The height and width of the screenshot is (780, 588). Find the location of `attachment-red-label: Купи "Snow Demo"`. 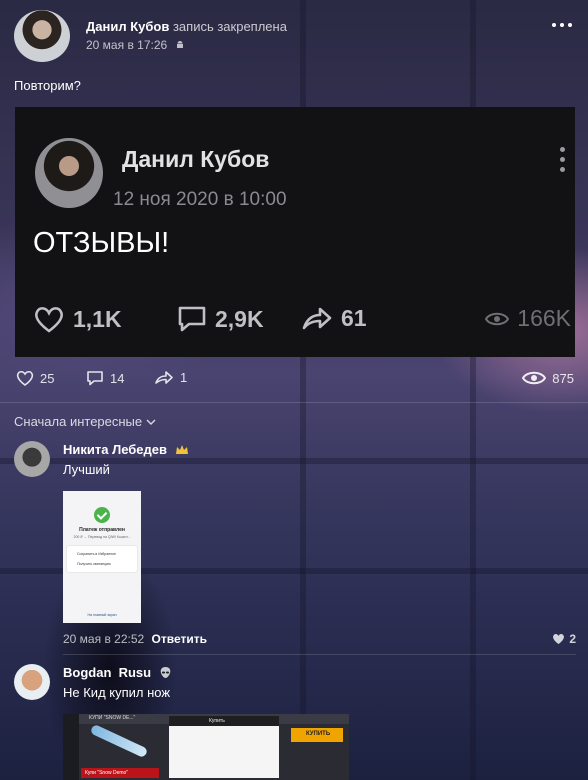

attachment-red-label: Купи "Snow Demo" is located at coordinates (120, 773).